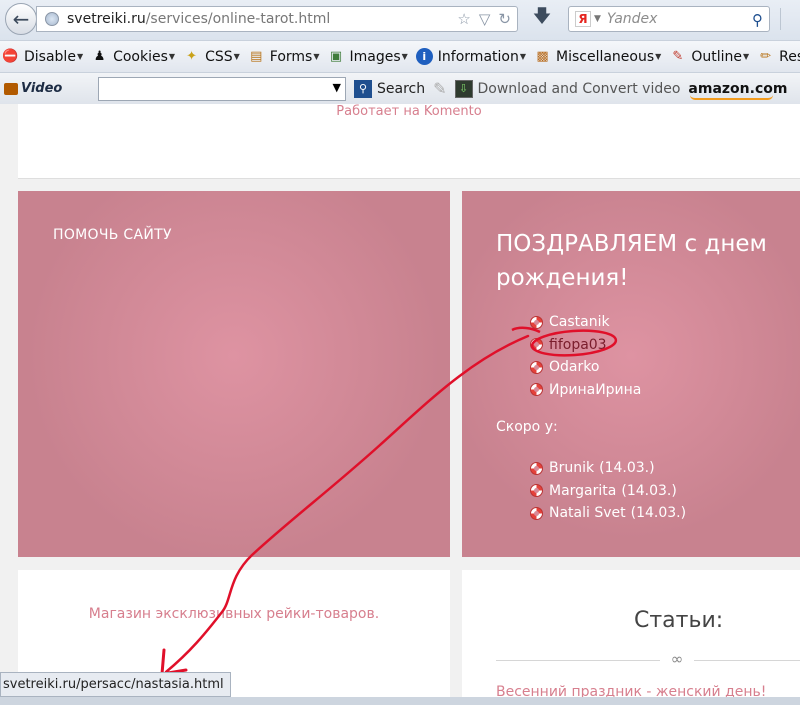 Image resolution: width=800 pixels, height=705 pixels. Describe the element at coordinates (574, 367) in the screenshot. I see `user-link: Odarko` at that location.